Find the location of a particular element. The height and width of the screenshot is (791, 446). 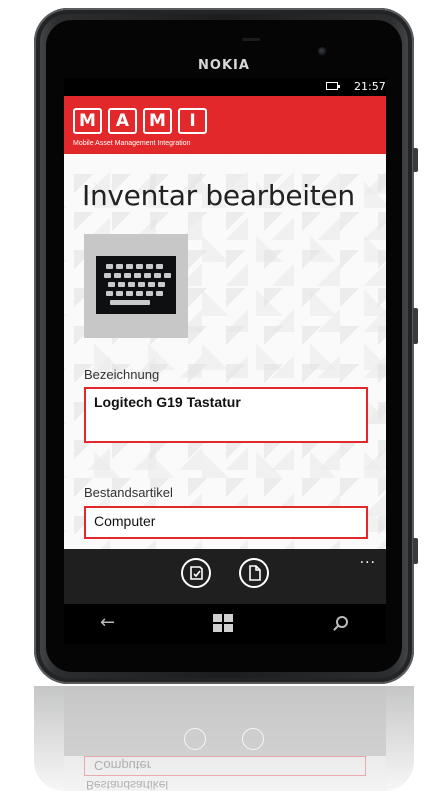

reflection-field-value: Computer is located at coordinates (123, 765).